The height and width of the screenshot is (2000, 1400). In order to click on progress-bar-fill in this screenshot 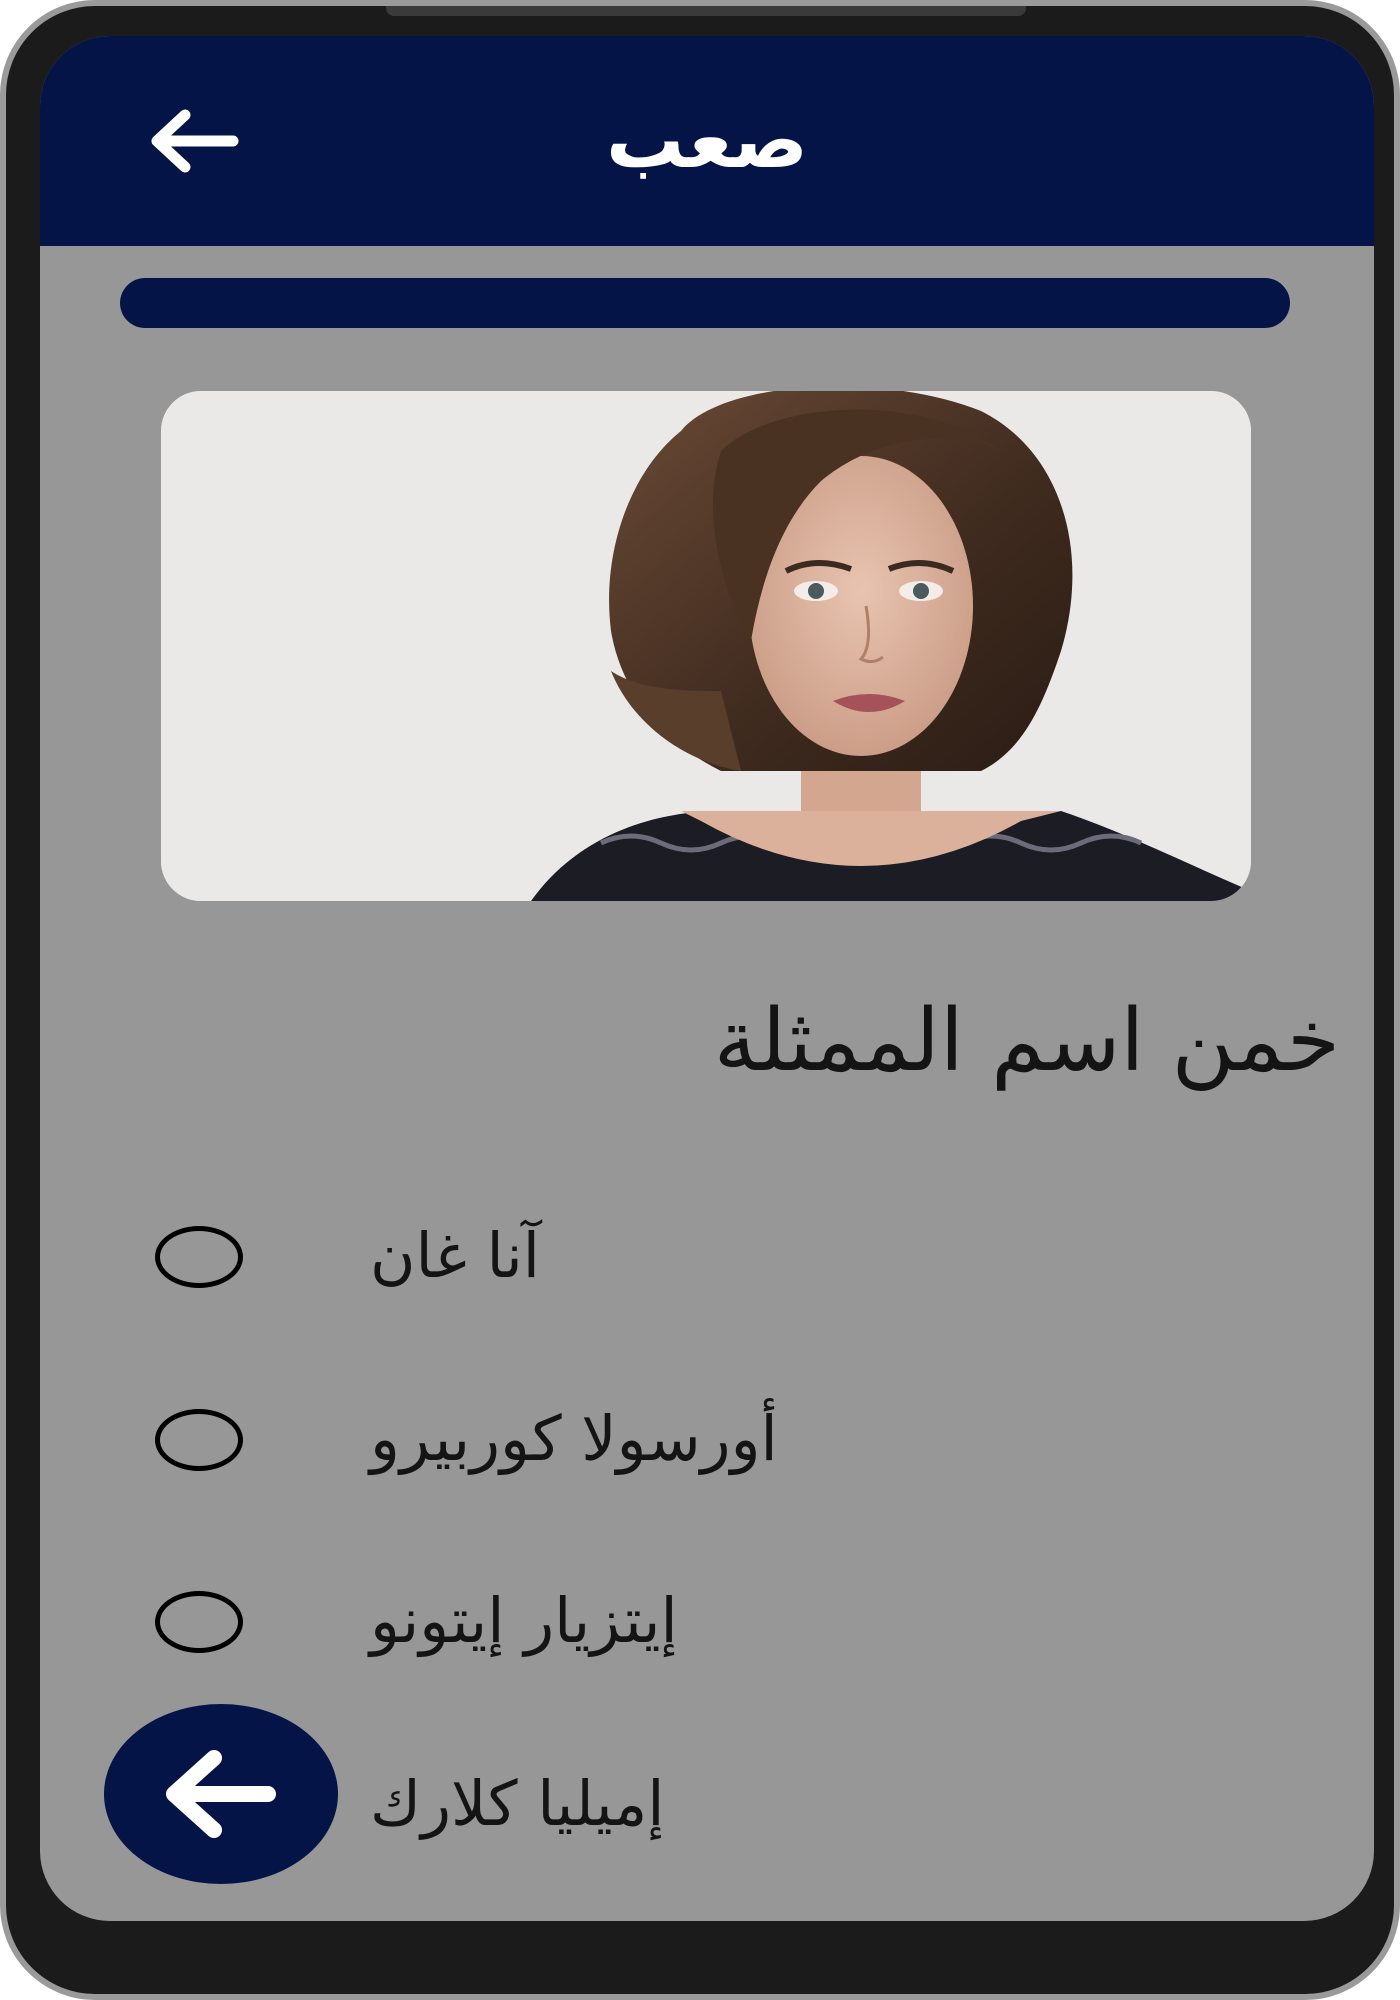, I will do `click(705, 303)`.